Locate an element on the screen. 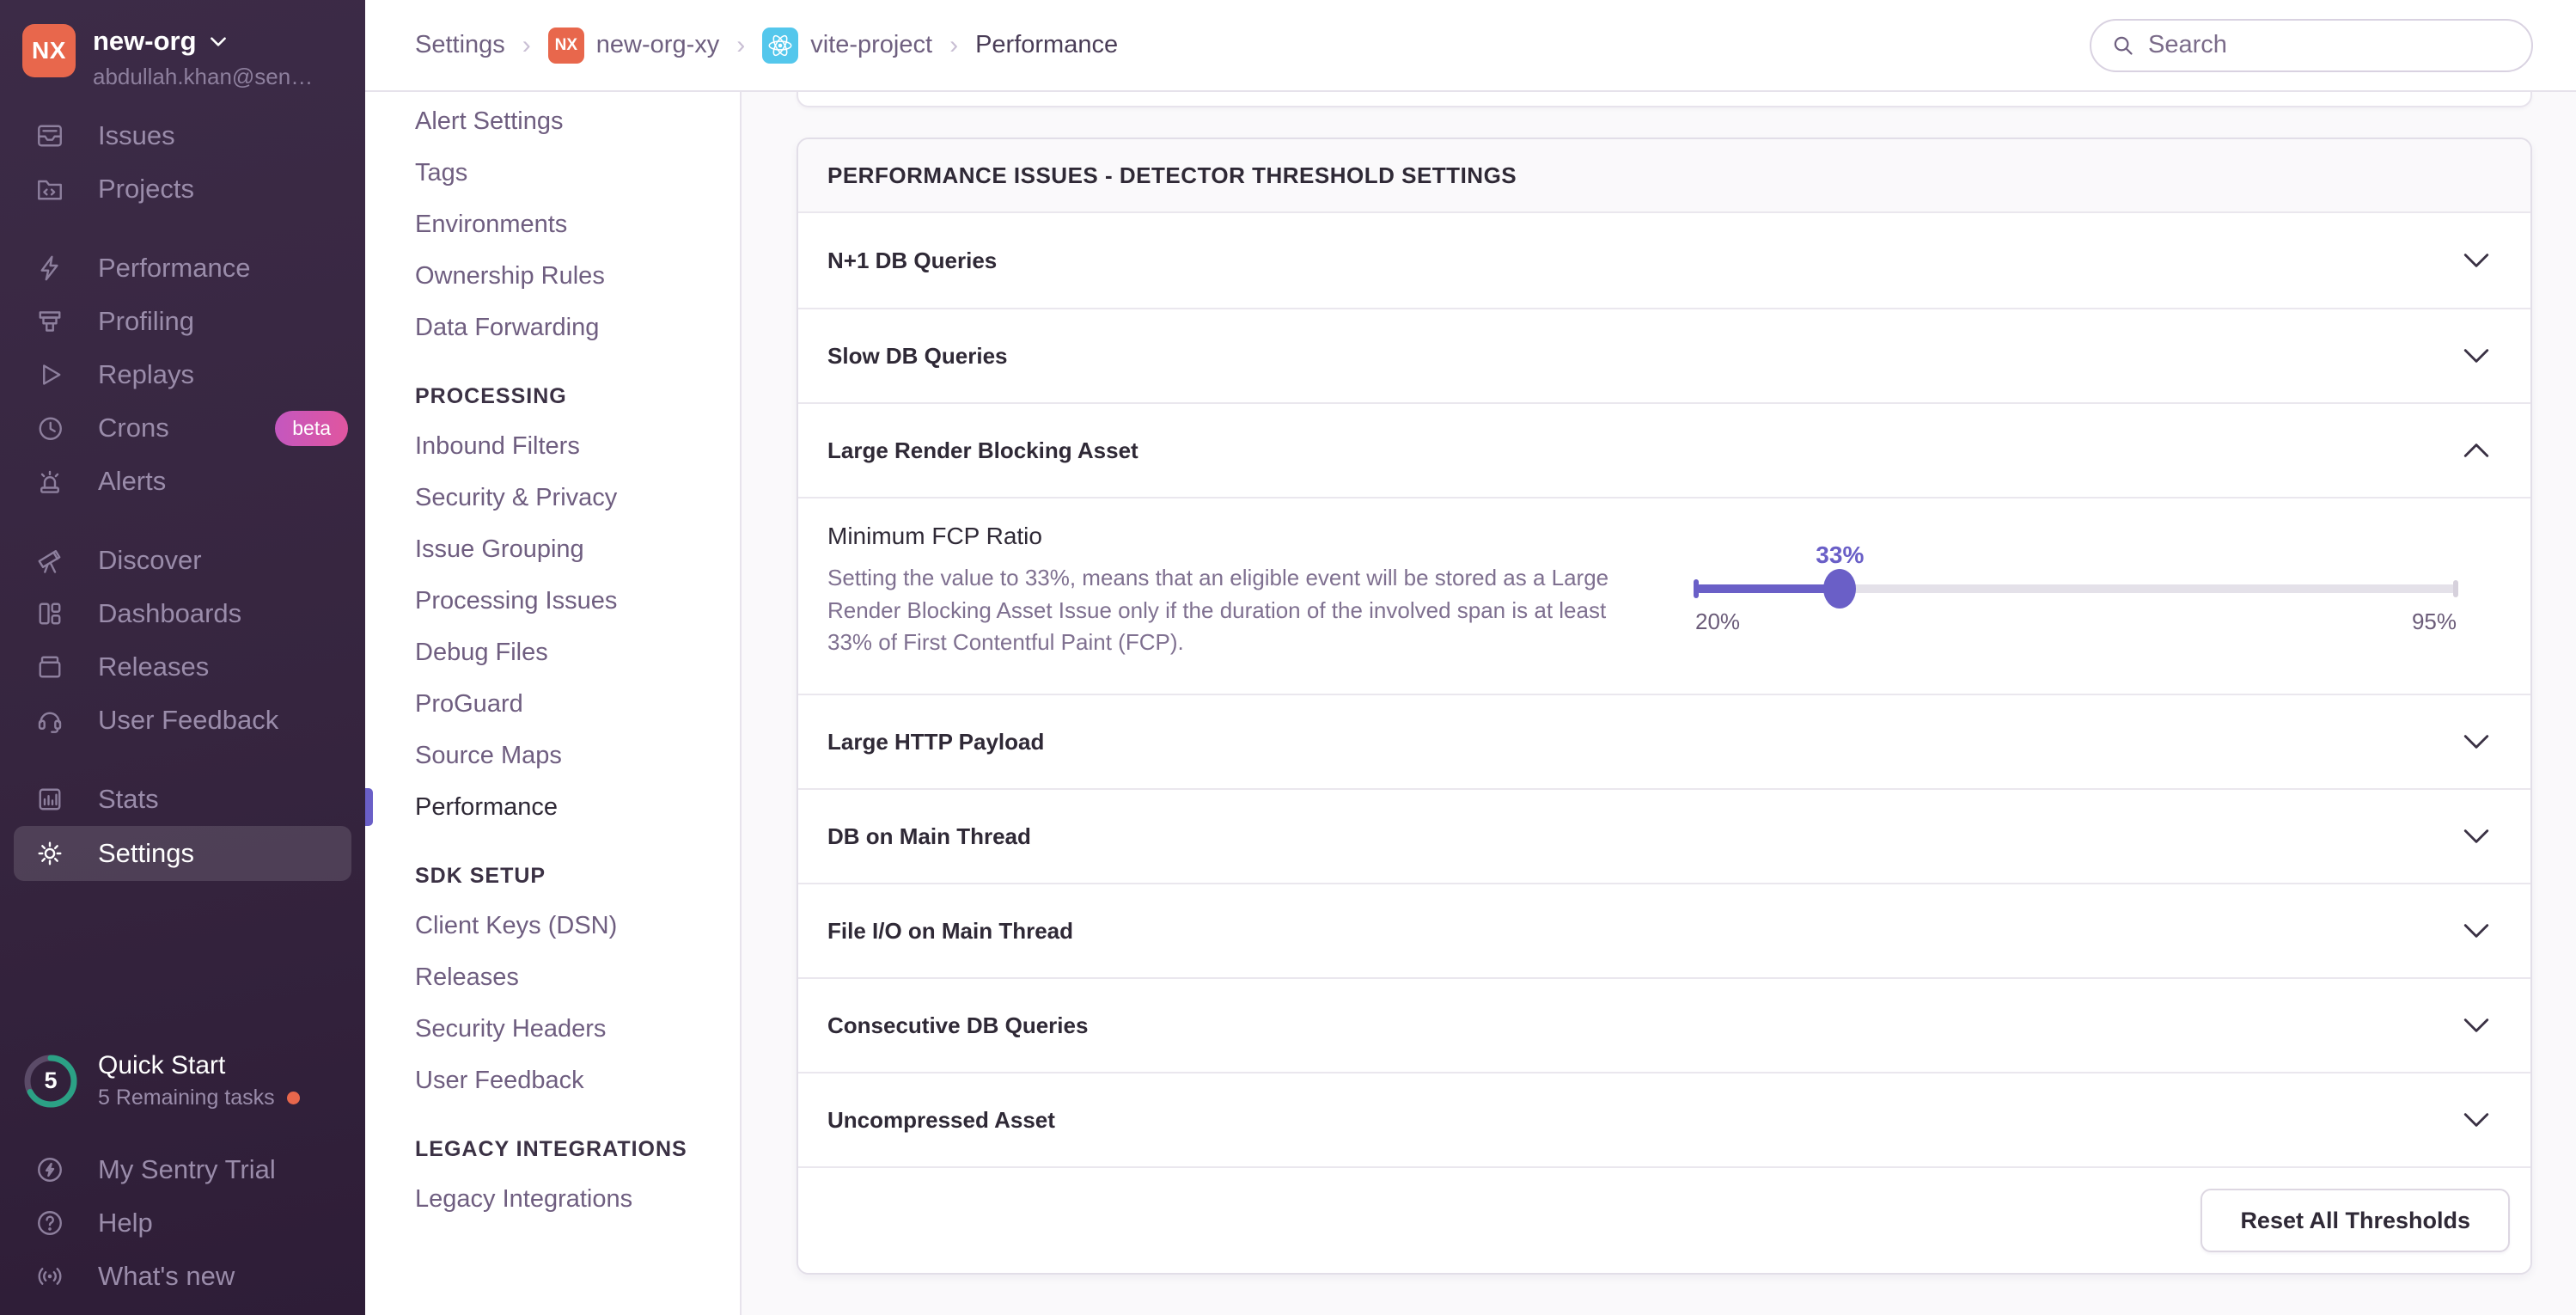  breadcrumb-org-label: new-org-xy is located at coordinates (657, 44).